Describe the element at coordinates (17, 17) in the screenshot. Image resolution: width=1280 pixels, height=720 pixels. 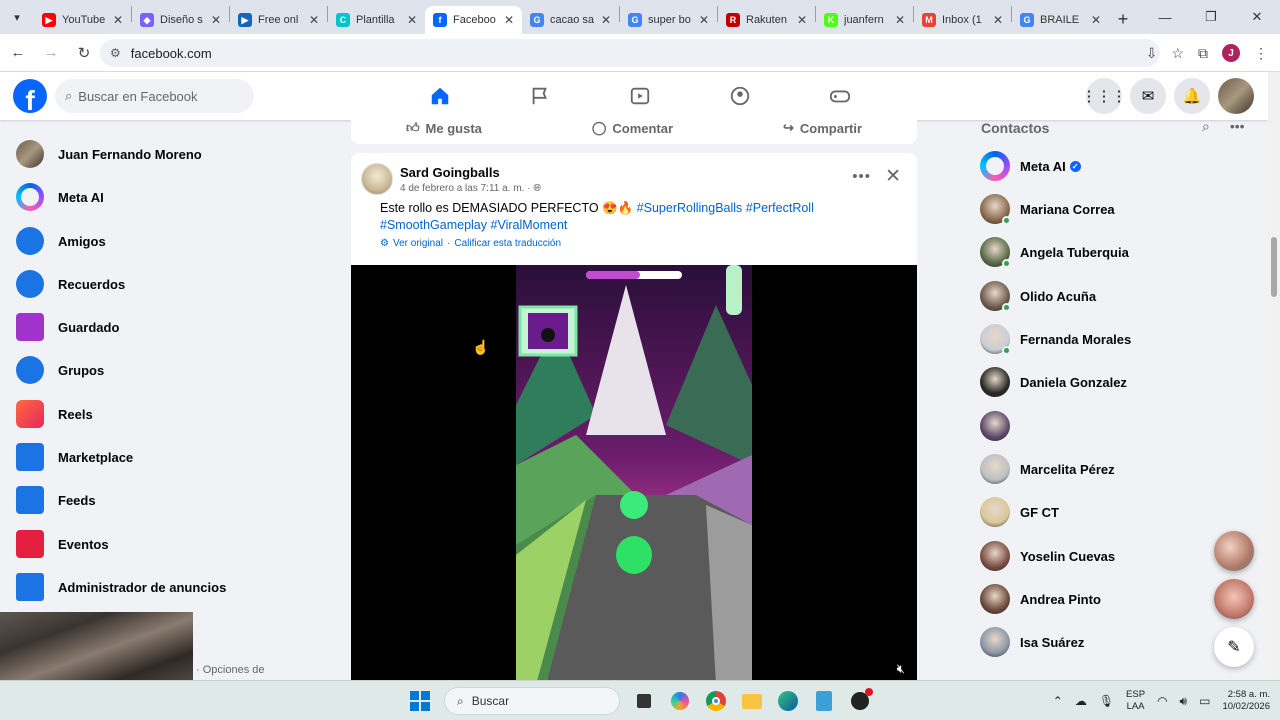
I see `tab-search-button: ▾` at that location.